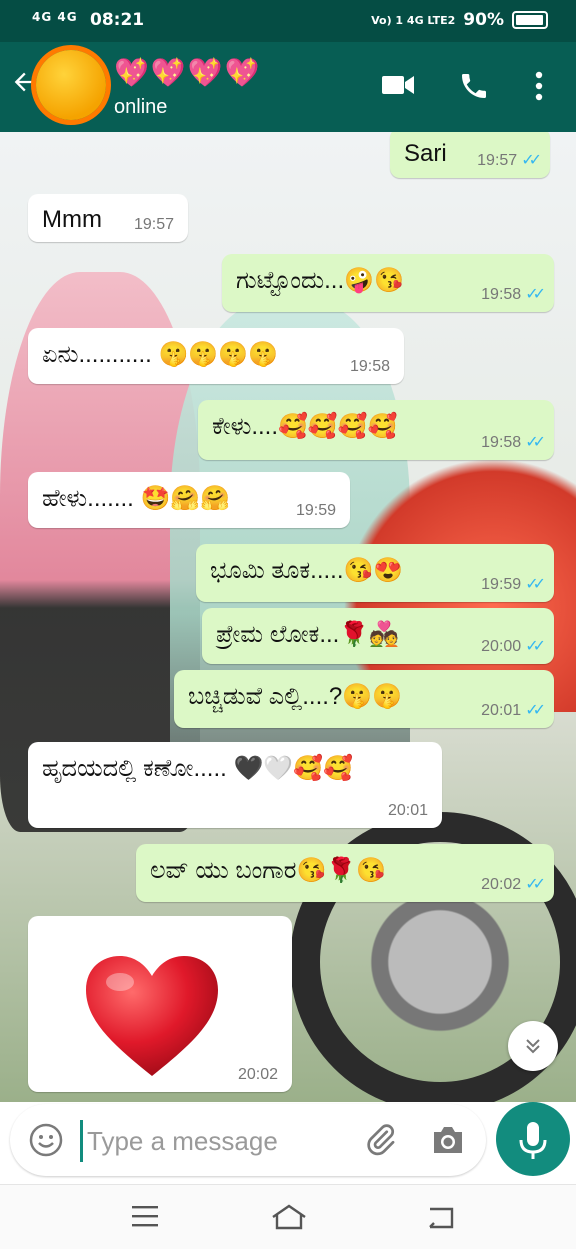 The width and height of the screenshot is (576, 1249). What do you see at coordinates (24, 84) in the screenshot?
I see `back-arrow-icon` at bounding box center [24, 84].